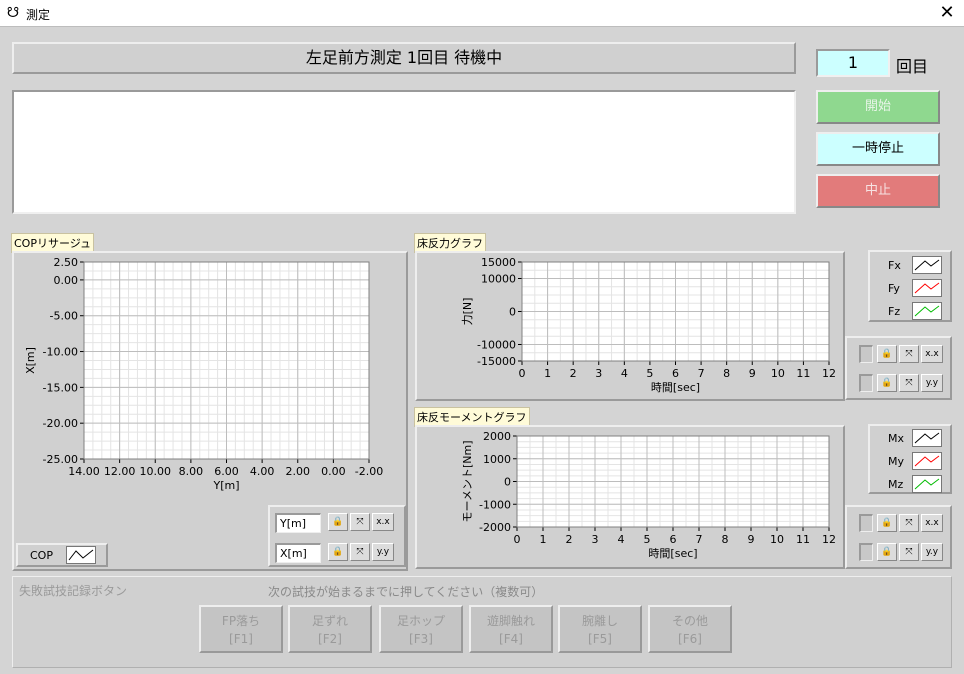 The width and height of the screenshot is (964, 674). What do you see at coordinates (878, 107) in the screenshot?
I see `start-button: 開始` at bounding box center [878, 107].